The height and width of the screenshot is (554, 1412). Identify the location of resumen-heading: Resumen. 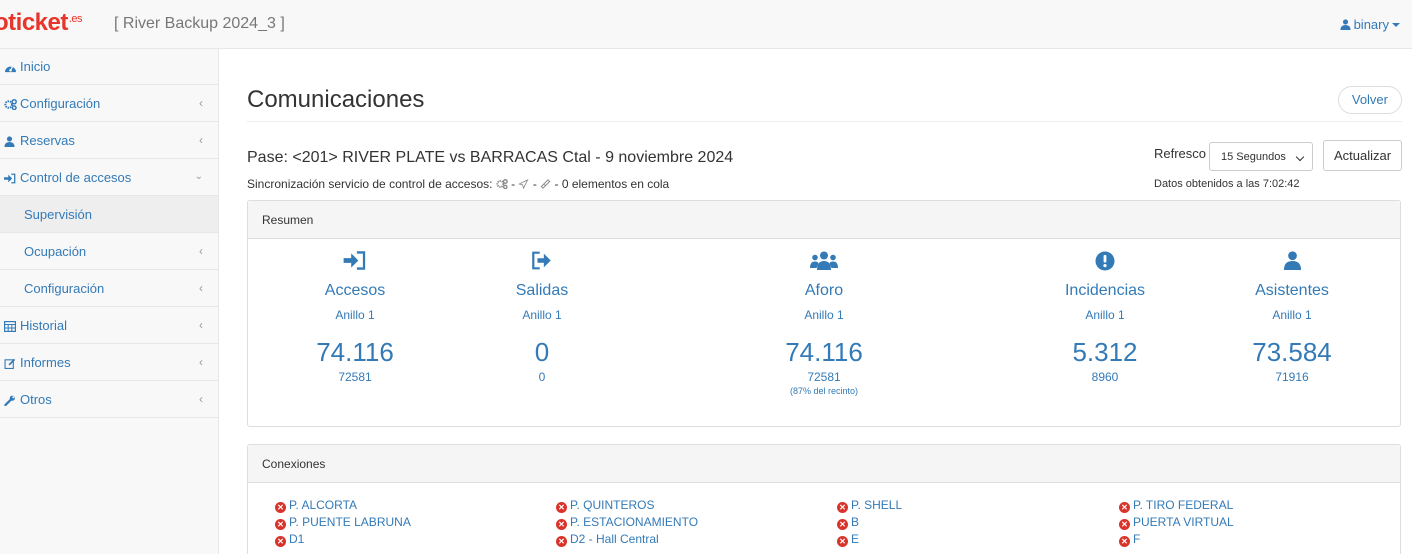
(824, 220).